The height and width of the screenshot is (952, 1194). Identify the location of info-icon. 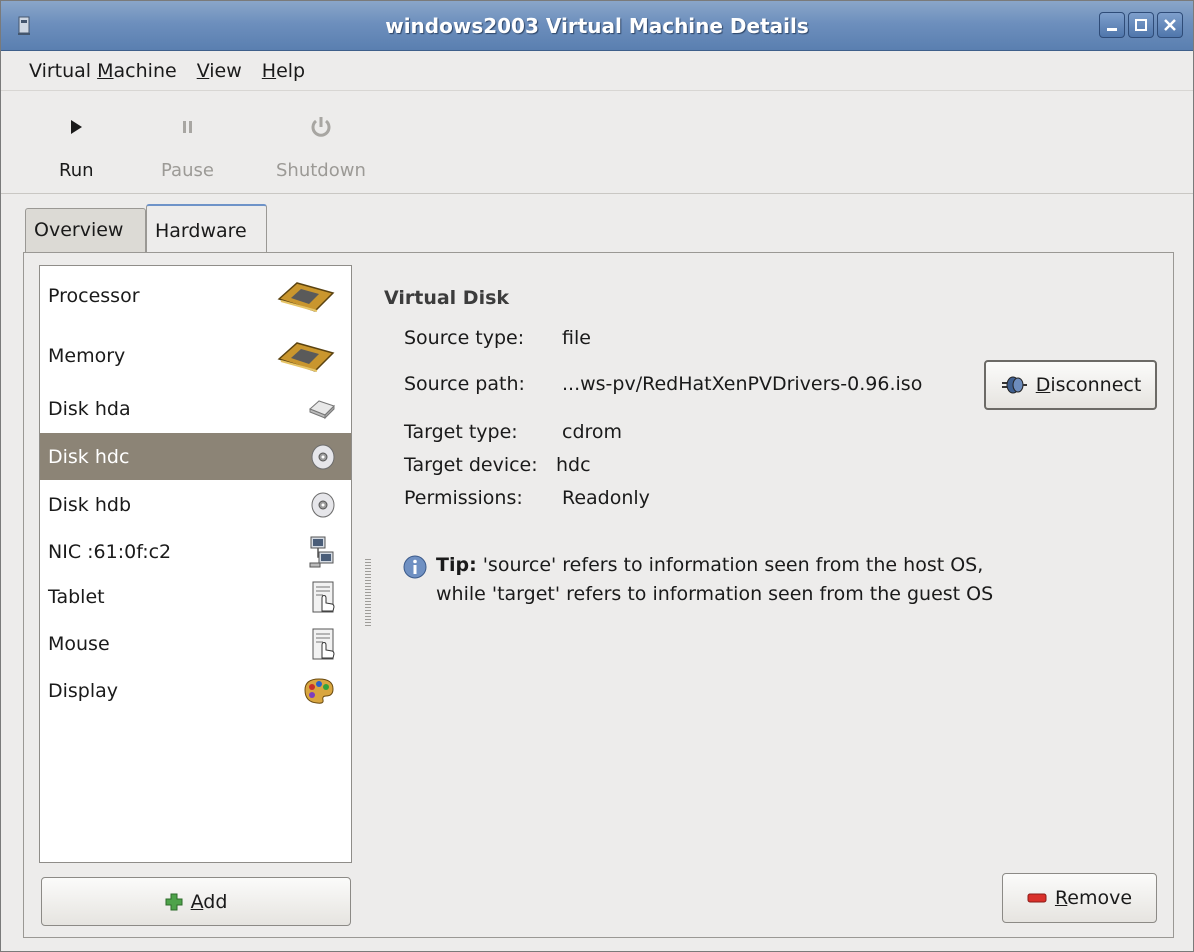
(415, 567).